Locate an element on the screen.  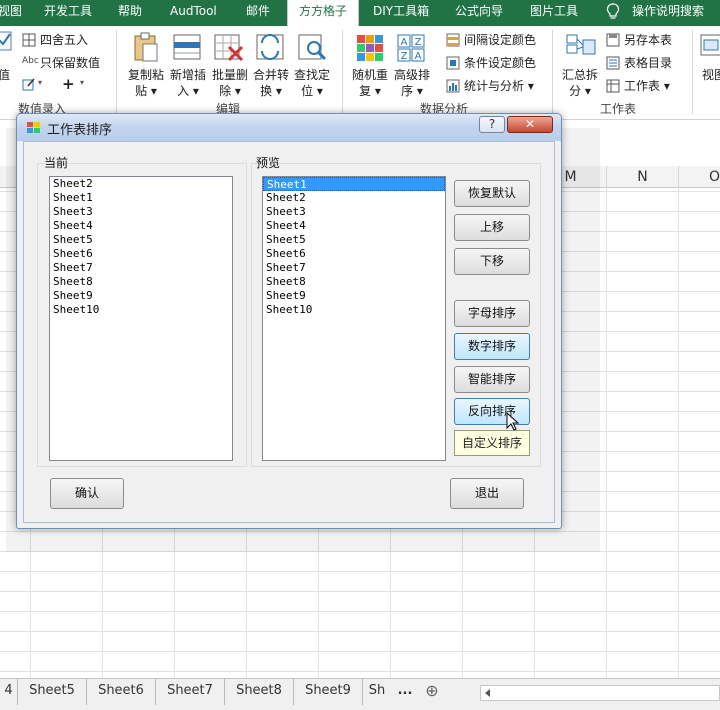
merge-convert-label-2: 换 ▾ is located at coordinates (271, 90).